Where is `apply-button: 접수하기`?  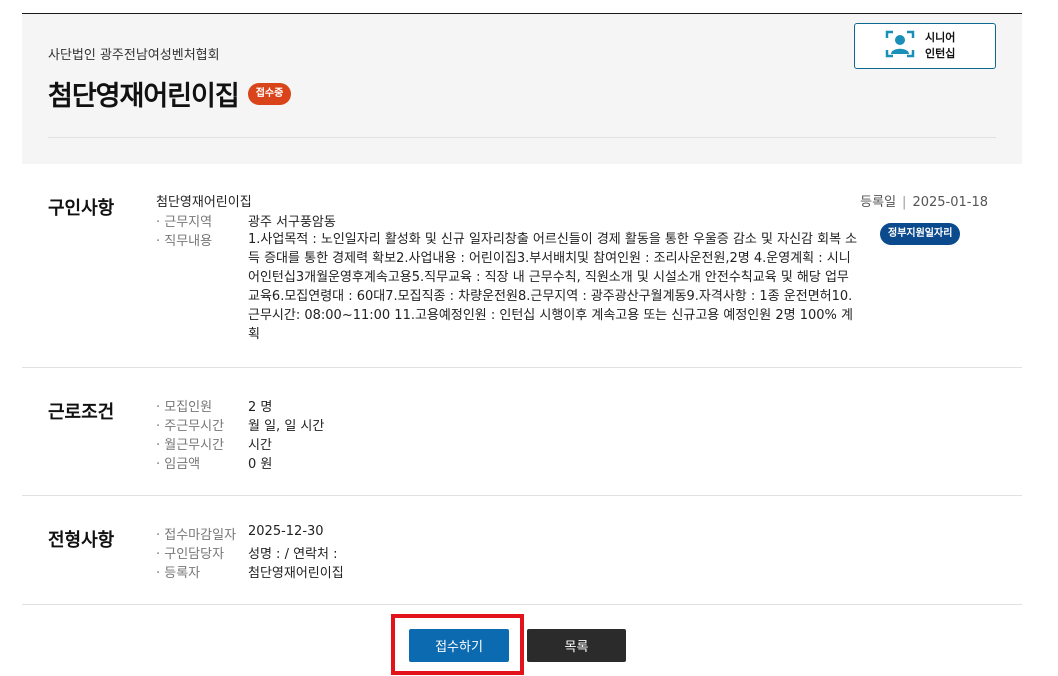
apply-button: 접수하기 is located at coordinates (459, 645).